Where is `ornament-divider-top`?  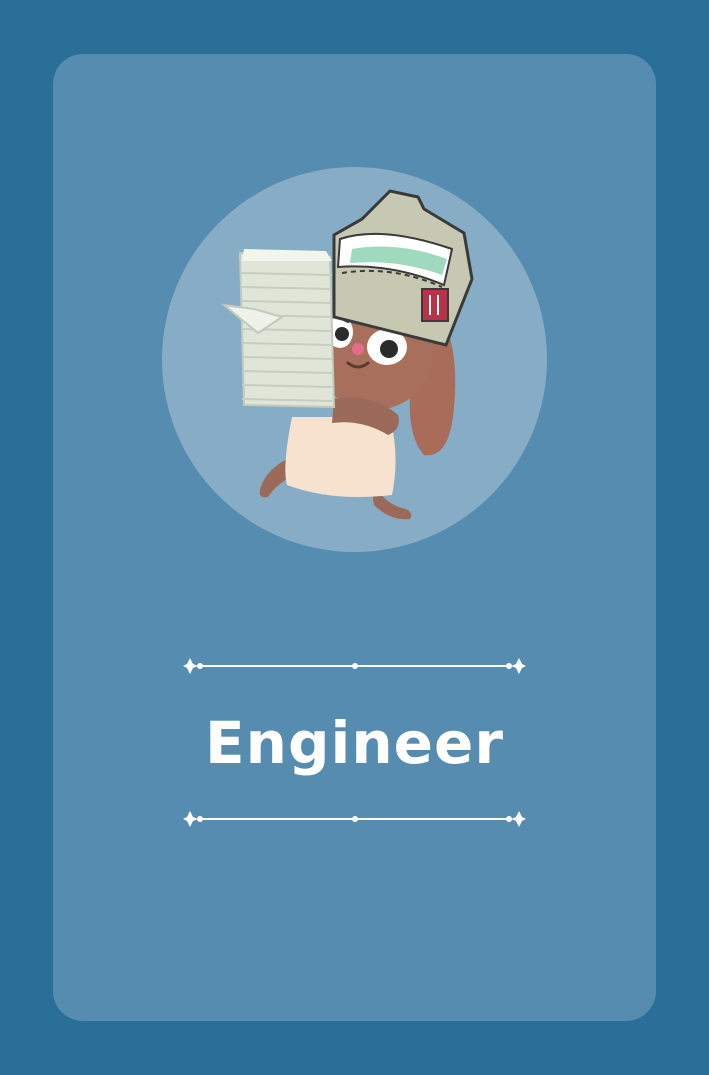
ornament-divider-top is located at coordinates (354, 666).